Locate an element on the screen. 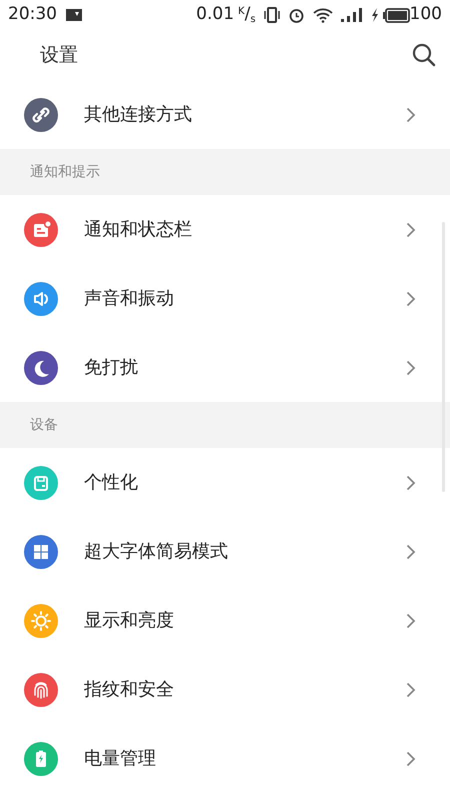 This screenshot has width=450, height=800. battery-level-icon is located at coordinates (396, 15).